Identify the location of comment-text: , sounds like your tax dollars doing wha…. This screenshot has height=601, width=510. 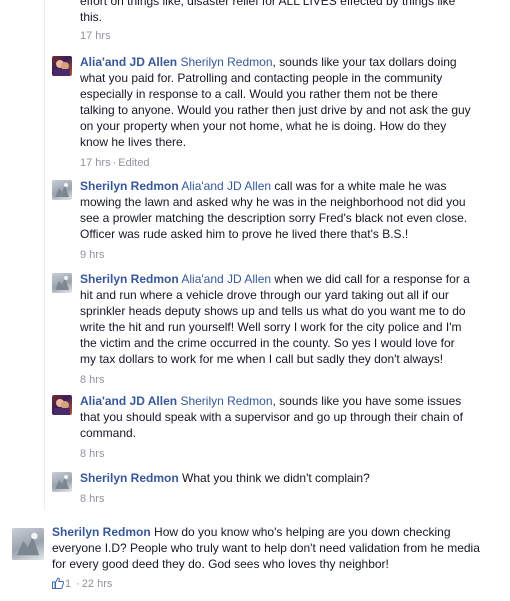
(275, 102).